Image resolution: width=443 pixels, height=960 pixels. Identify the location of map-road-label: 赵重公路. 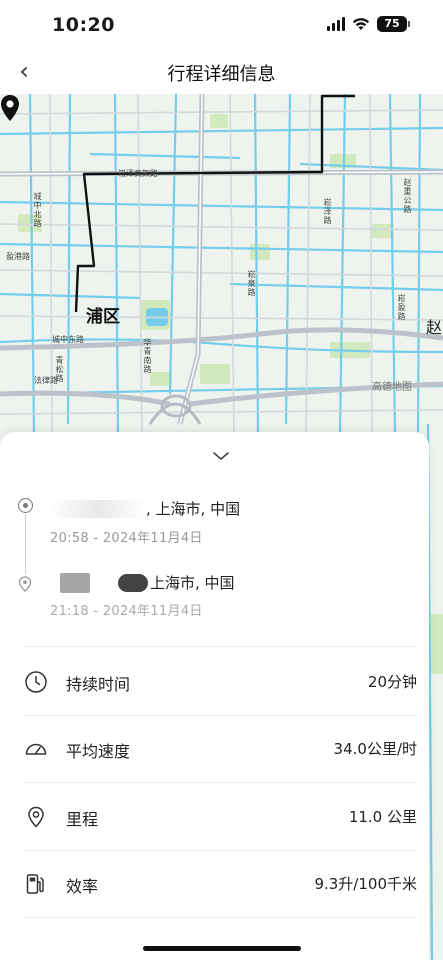
(407, 196).